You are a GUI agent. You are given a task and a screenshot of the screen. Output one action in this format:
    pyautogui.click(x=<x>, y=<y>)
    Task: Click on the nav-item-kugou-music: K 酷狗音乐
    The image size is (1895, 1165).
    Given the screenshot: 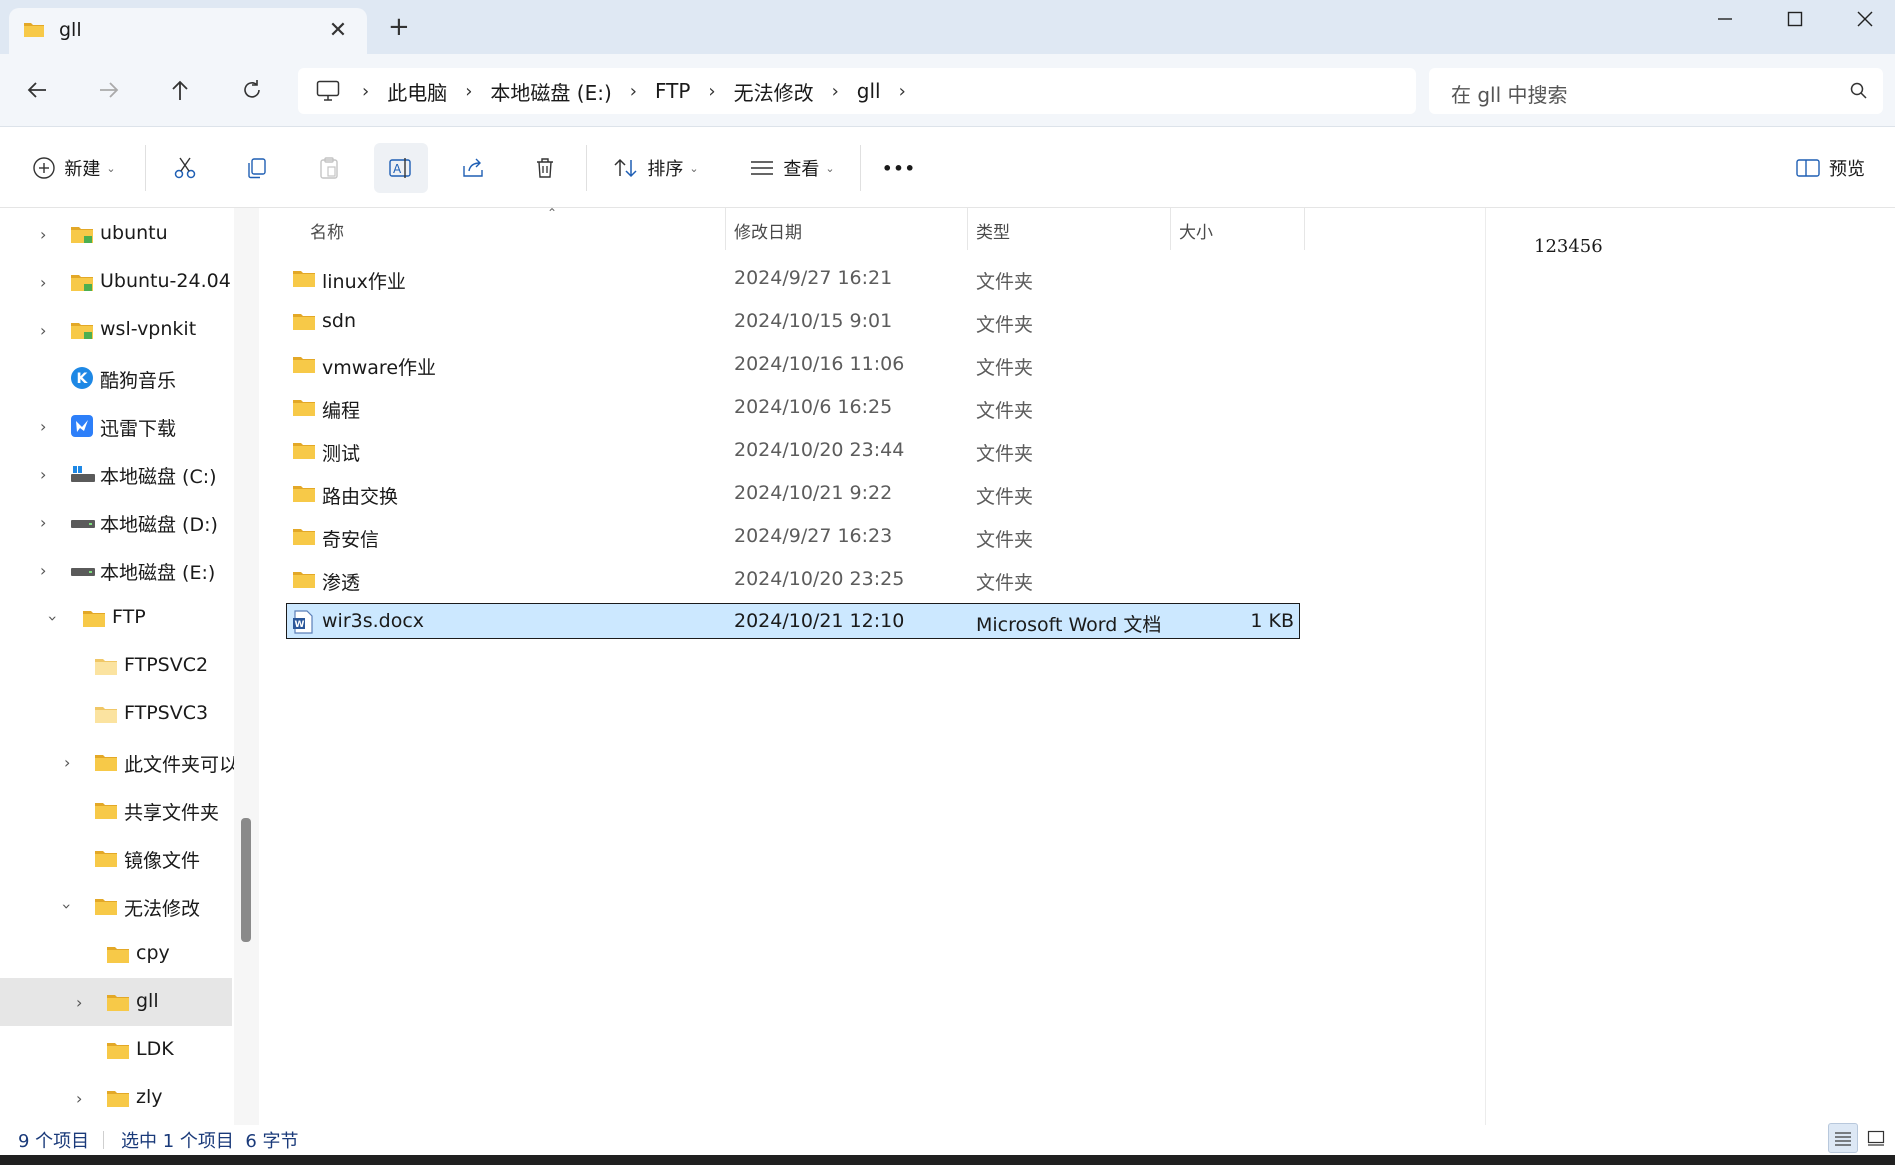 What is the action you would take?
    pyautogui.click(x=116, y=378)
    